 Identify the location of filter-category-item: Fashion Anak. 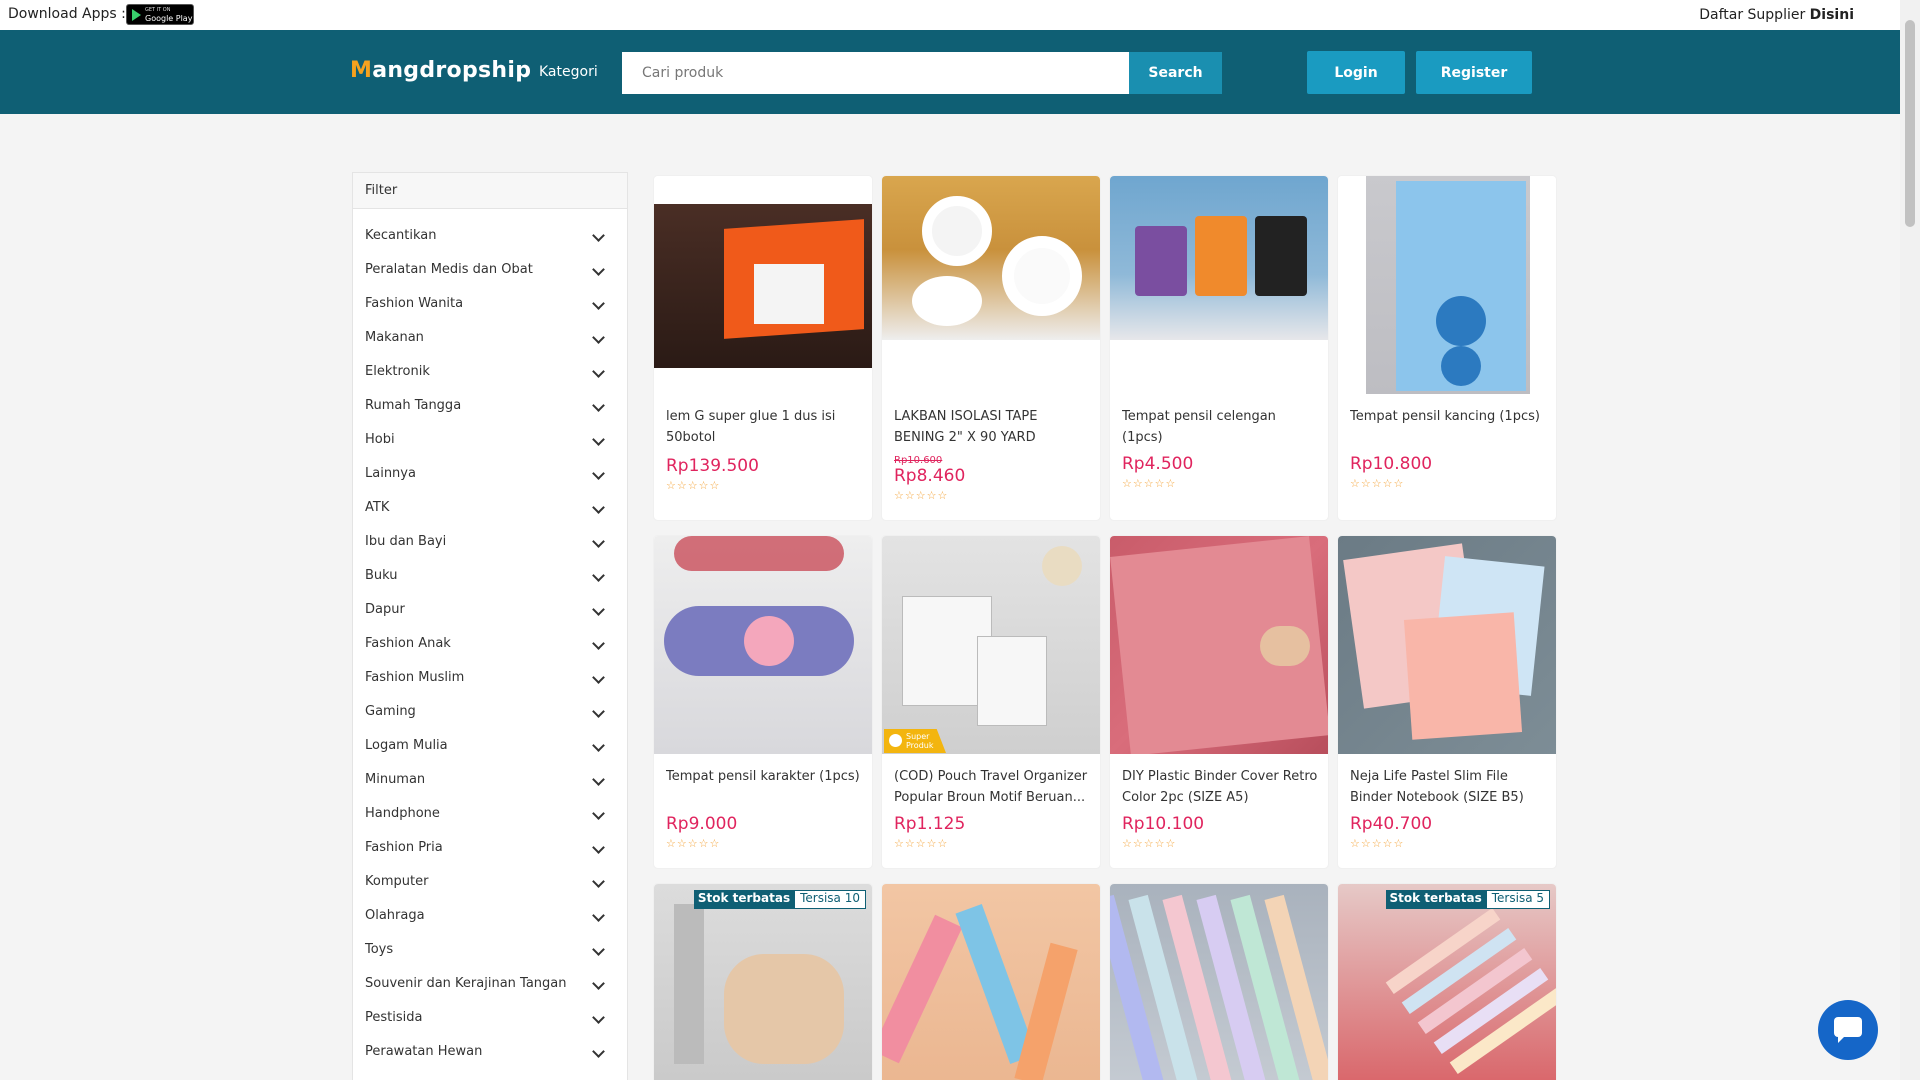
(490, 644).